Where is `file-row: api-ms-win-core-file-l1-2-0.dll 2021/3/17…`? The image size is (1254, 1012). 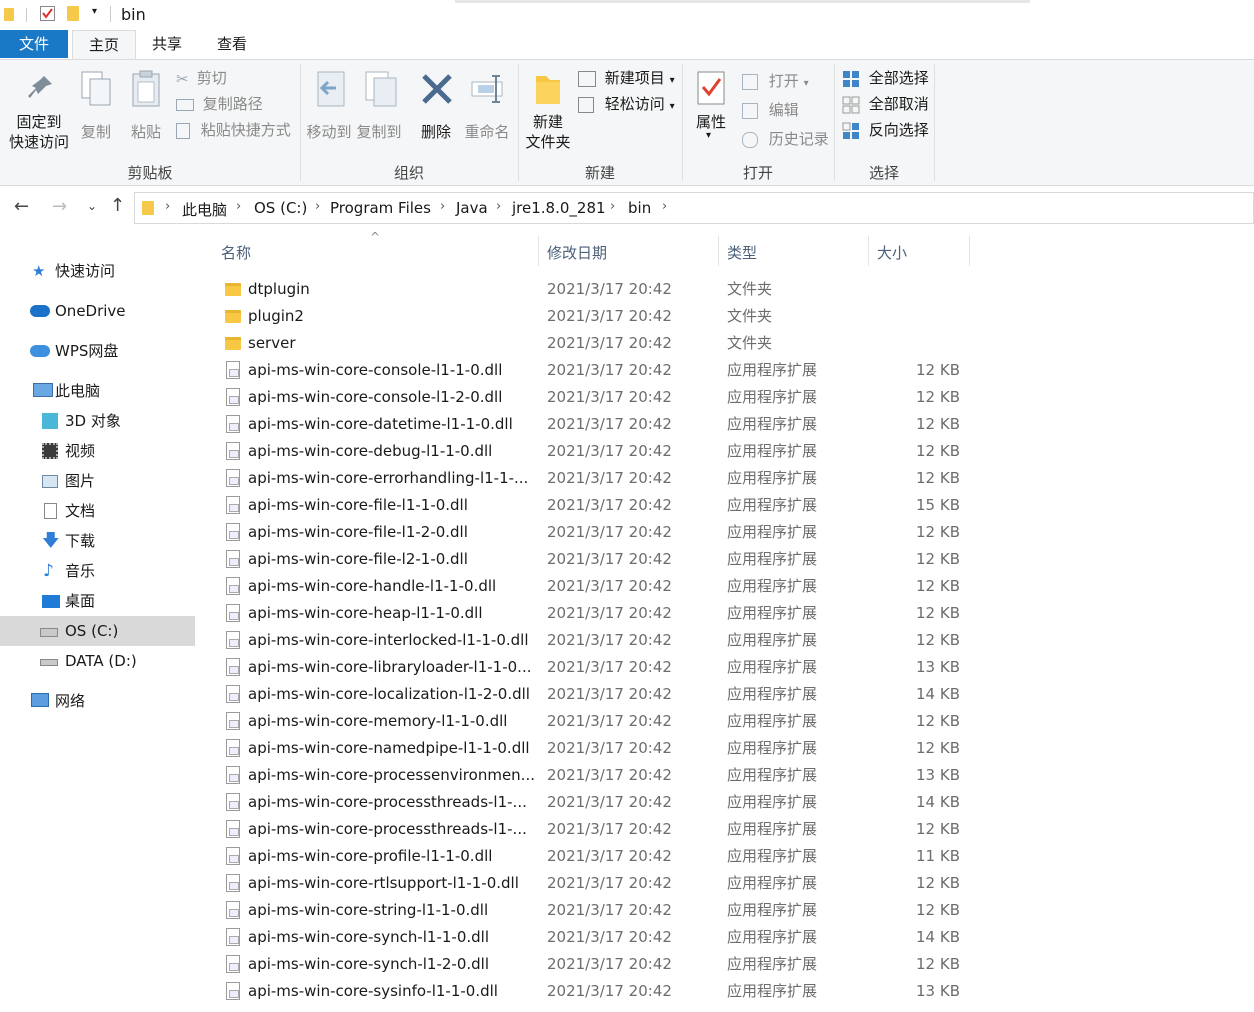 file-row: api-ms-win-core-file-l1-2-0.dll 2021/3/17… is located at coordinates (592, 532).